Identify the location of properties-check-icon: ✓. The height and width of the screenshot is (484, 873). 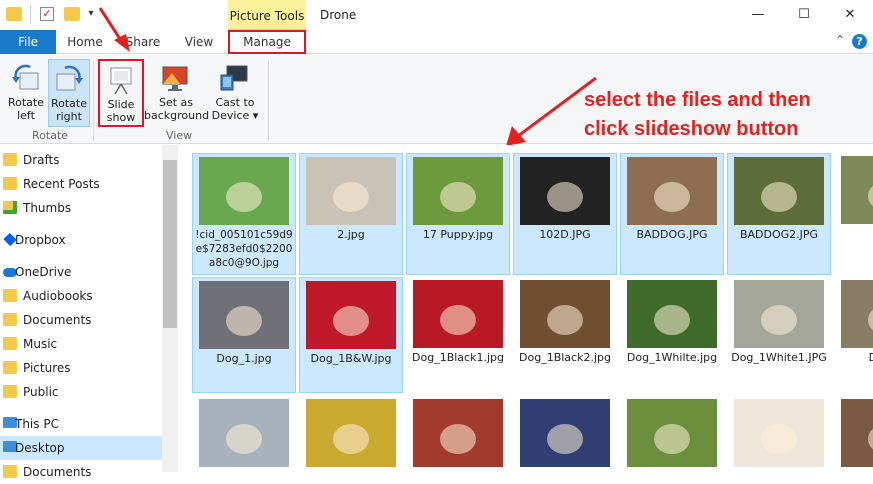
(47, 14).